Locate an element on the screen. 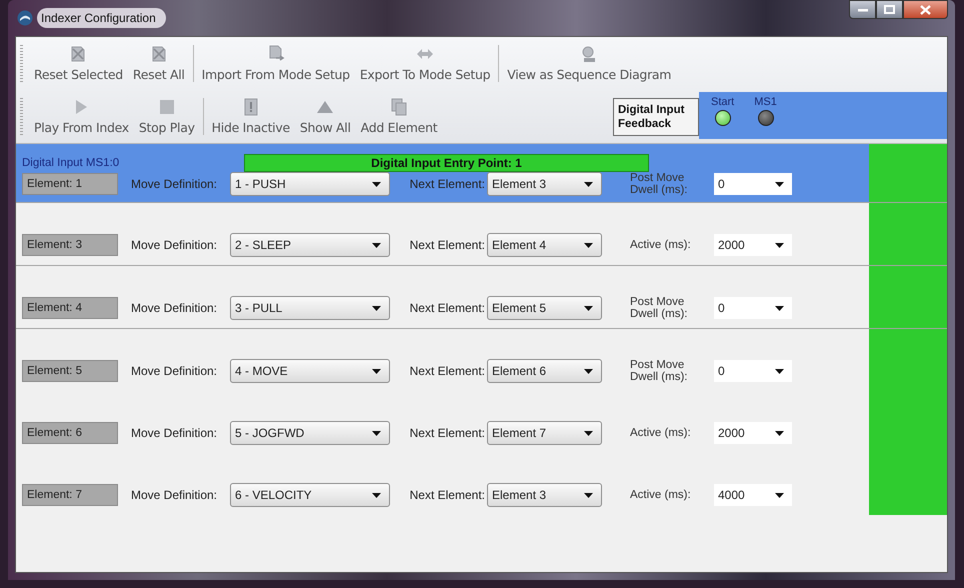 This screenshot has height=588, width=964. element-label: Element: 1 is located at coordinates (70, 184).